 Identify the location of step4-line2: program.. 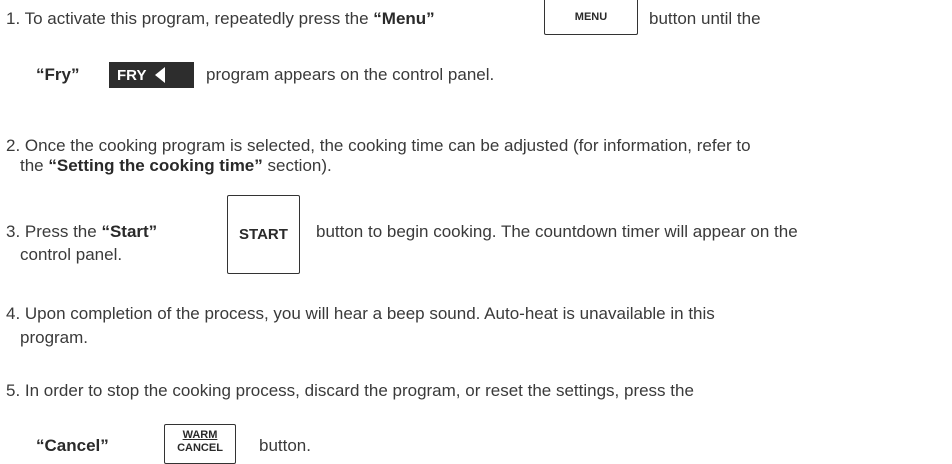
(54, 337).